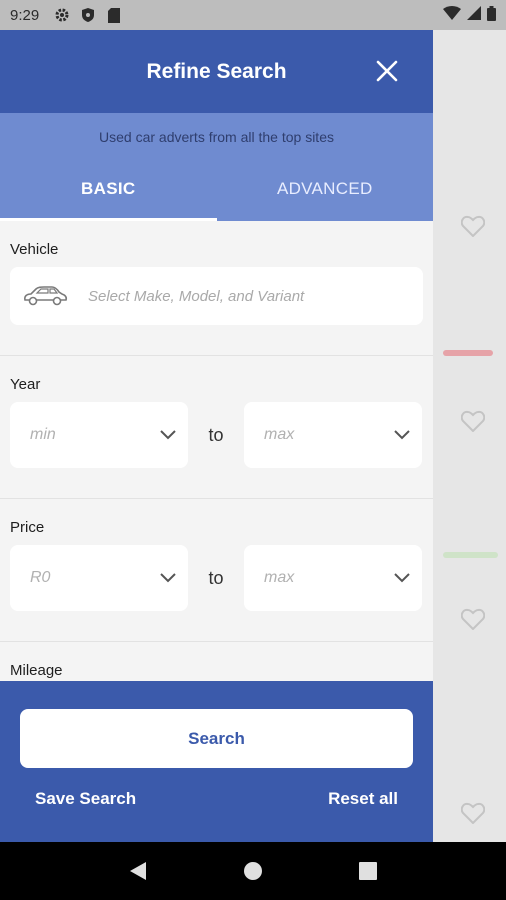 This screenshot has width=506, height=900. Describe the element at coordinates (333, 435) in the screenshot. I see `year-max-select: max` at that location.